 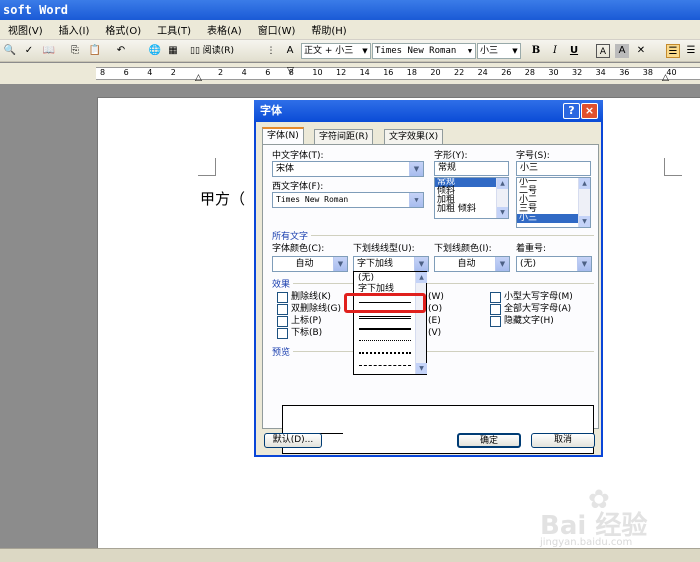 I want to click on size-list: 小一 二号 小二 三号 小三 ▲ ▼, so click(x=553, y=202).